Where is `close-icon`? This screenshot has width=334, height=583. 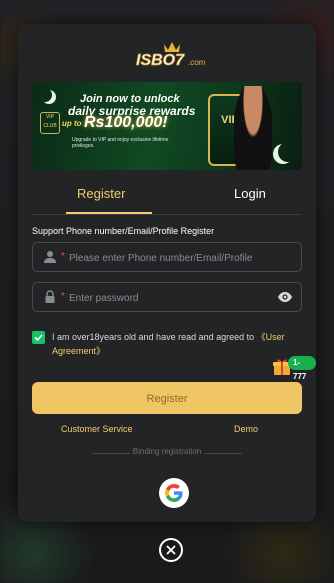 close-icon is located at coordinates (171, 550).